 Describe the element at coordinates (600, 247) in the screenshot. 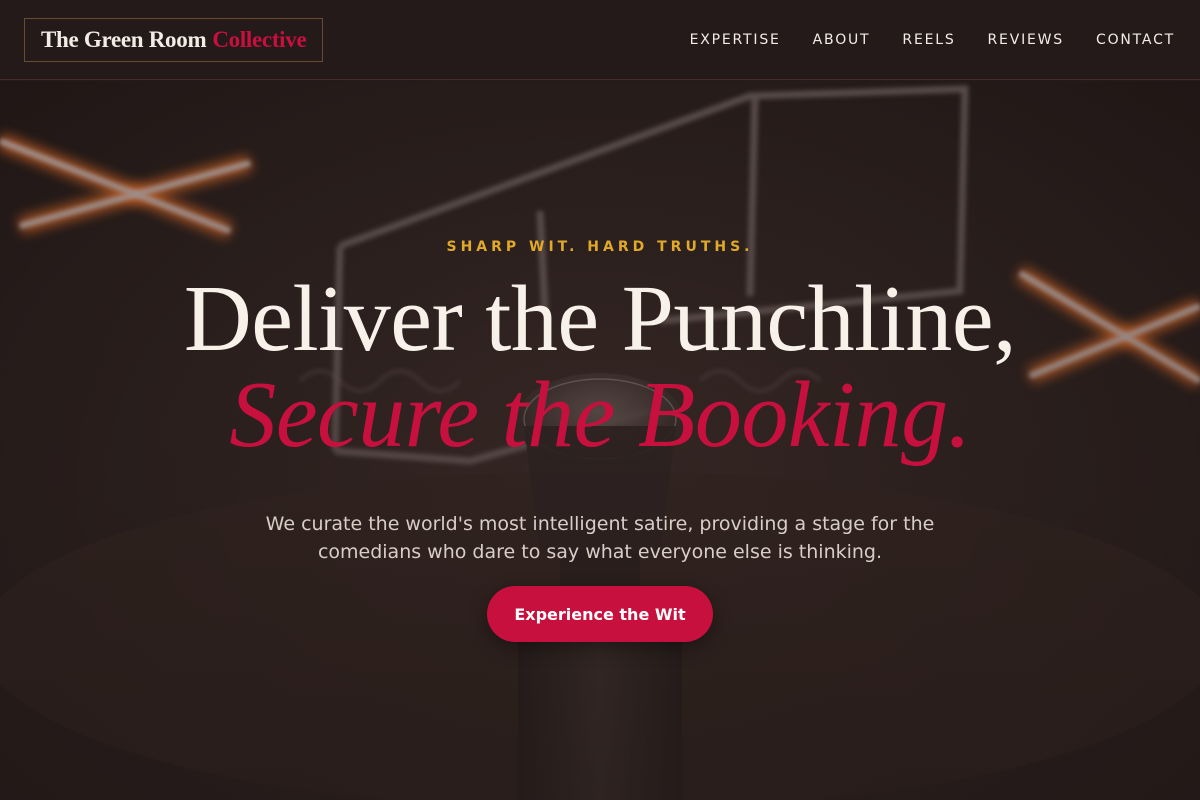

I see `hero-eyebrow: SHARP WIT. HARD TRUTHS.` at that location.